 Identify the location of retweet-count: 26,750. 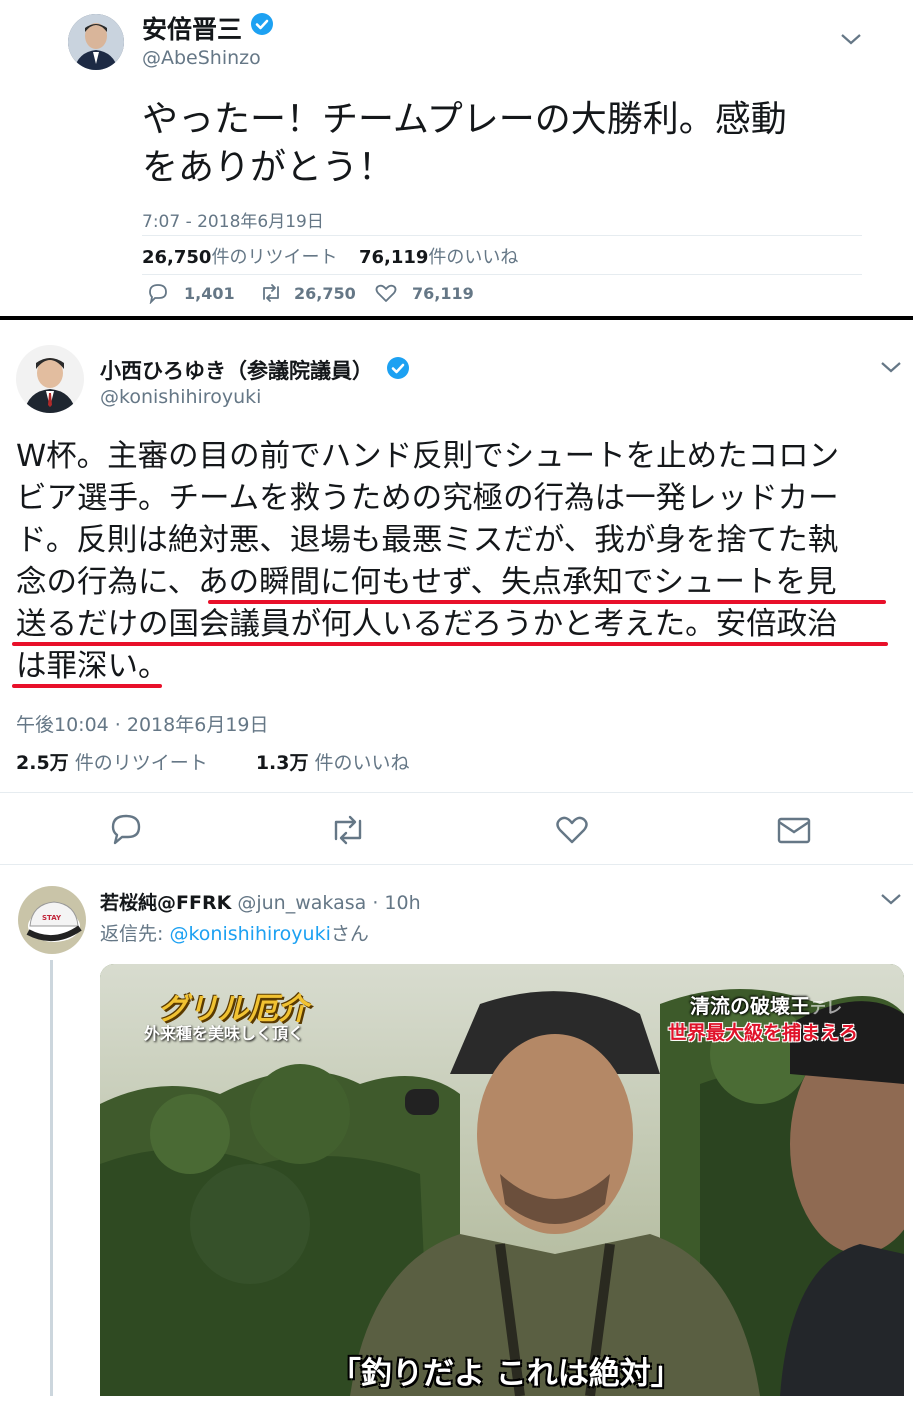
(325, 293).